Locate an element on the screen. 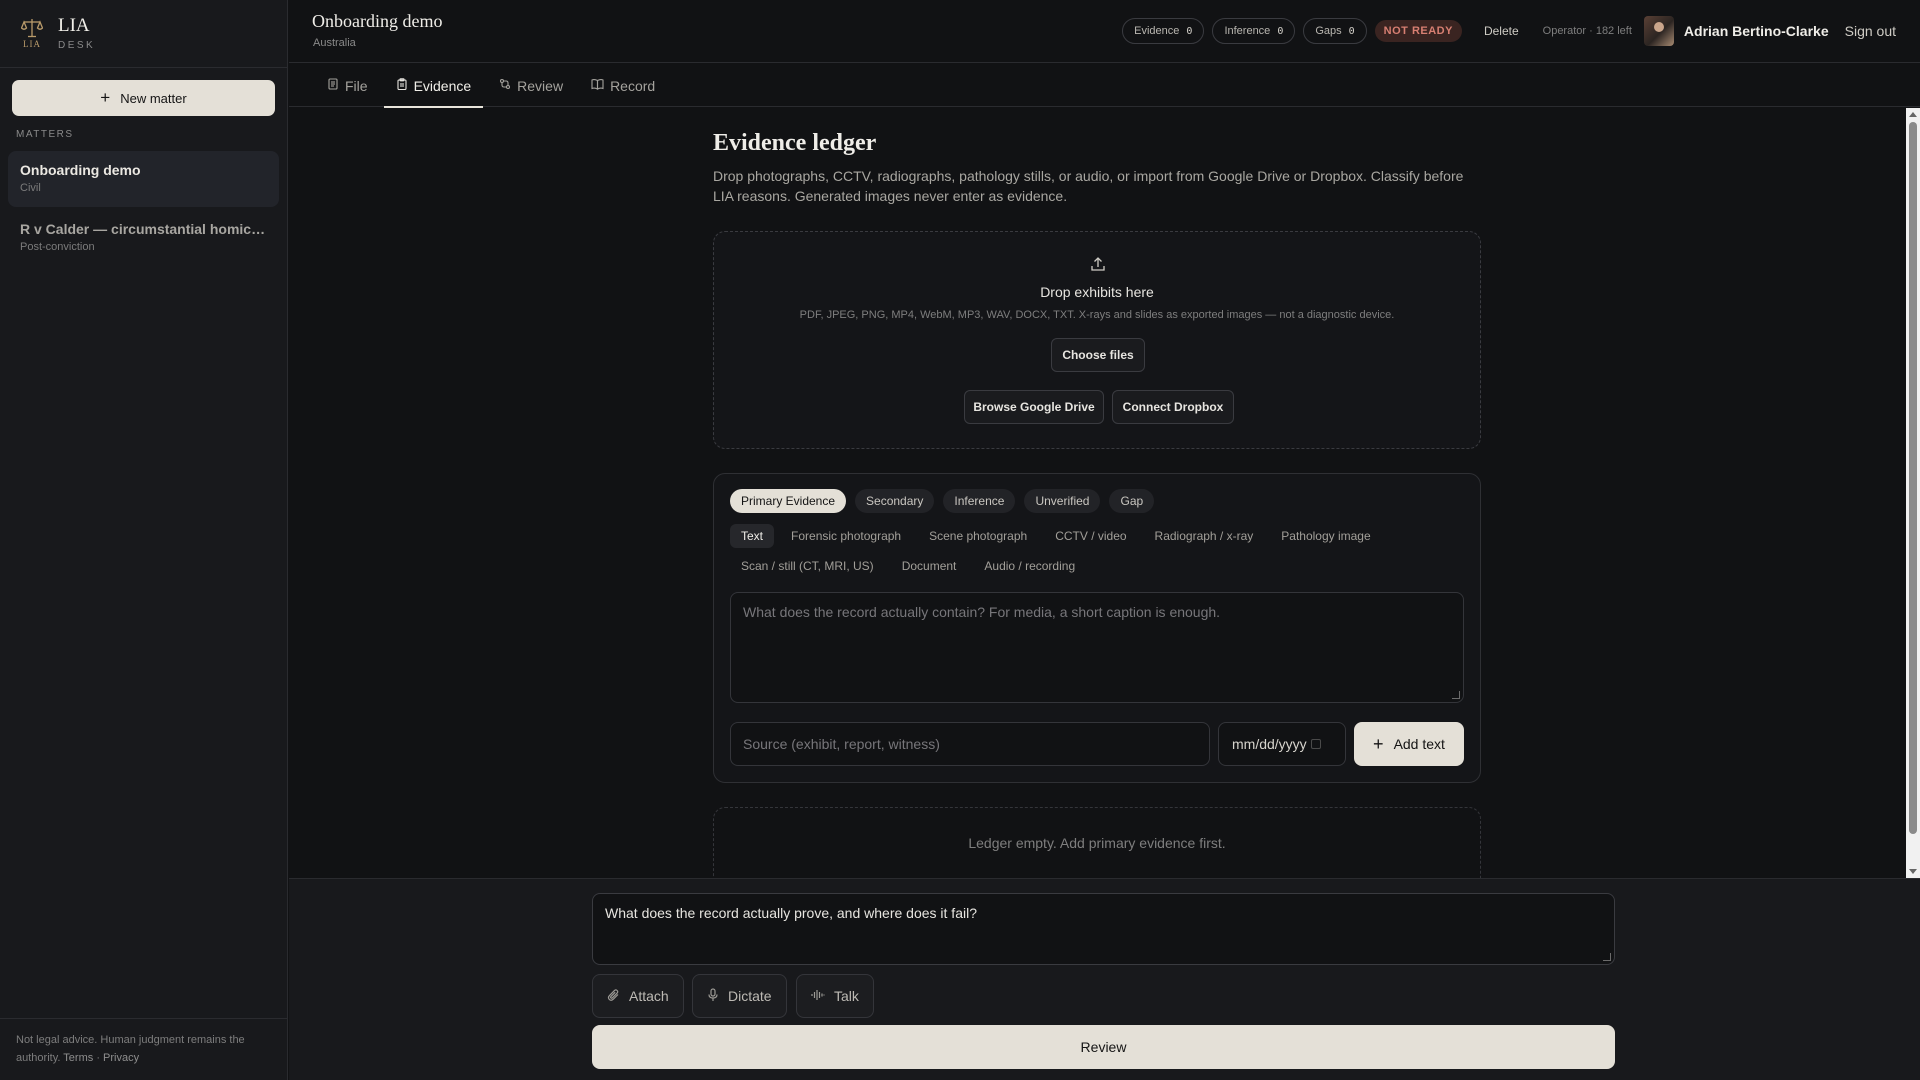  tab-label: Review is located at coordinates (540, 85).